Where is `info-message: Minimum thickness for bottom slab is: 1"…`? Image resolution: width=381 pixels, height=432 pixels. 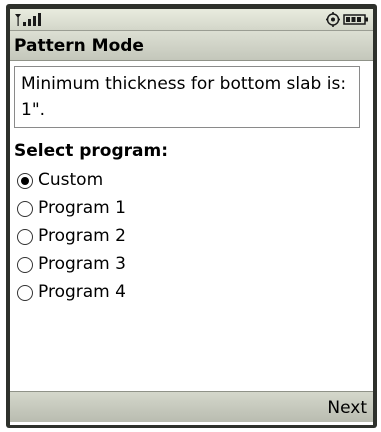
info-message: Minimum thickness for bottom slab is: 1"… is located at coordinates (187, 97).